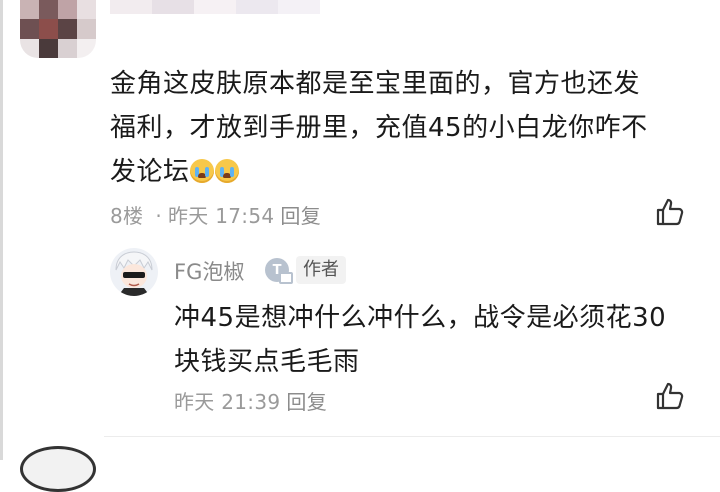 This screenshot has width=720, height=492. What do you see at coordinates (379, 128) in the screenshot?
I see `comment-line: 福利，才放到手册里，充值45的小白龙你咋不` at bounding box center [379, 128].